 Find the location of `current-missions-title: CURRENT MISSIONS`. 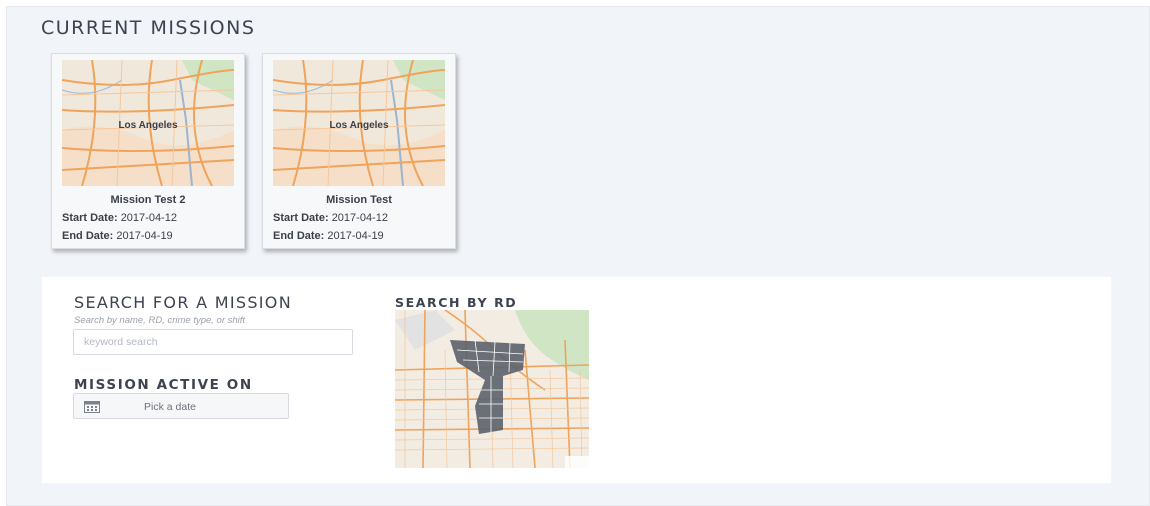

current-missions-title: CURRENT MISSIONS is located at coordinates (148, 28).